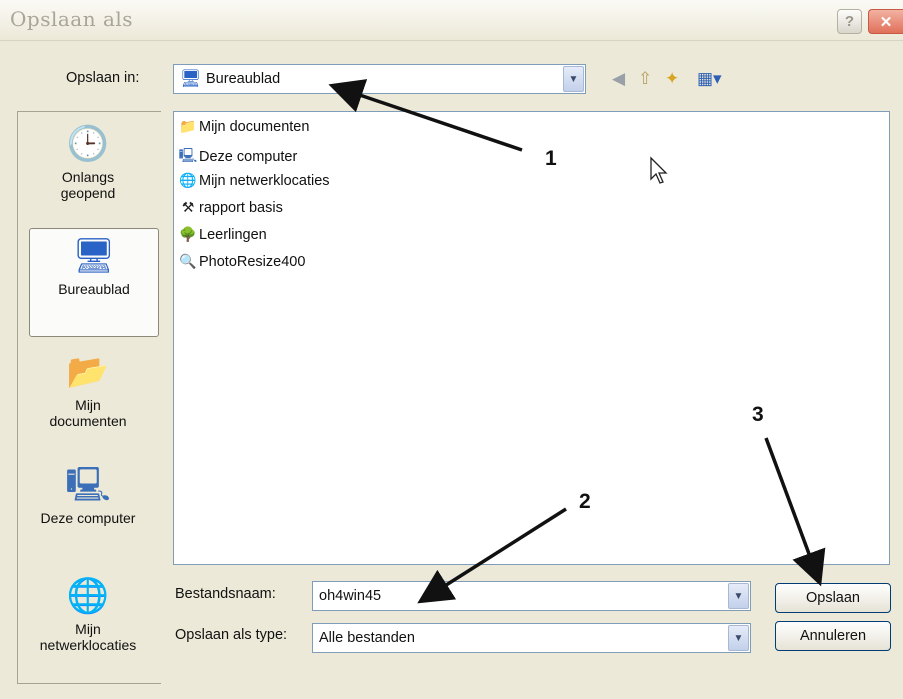 This screenshot has width=903, height=699. I want to click on file-name: Deze computer, so click(248, 157).